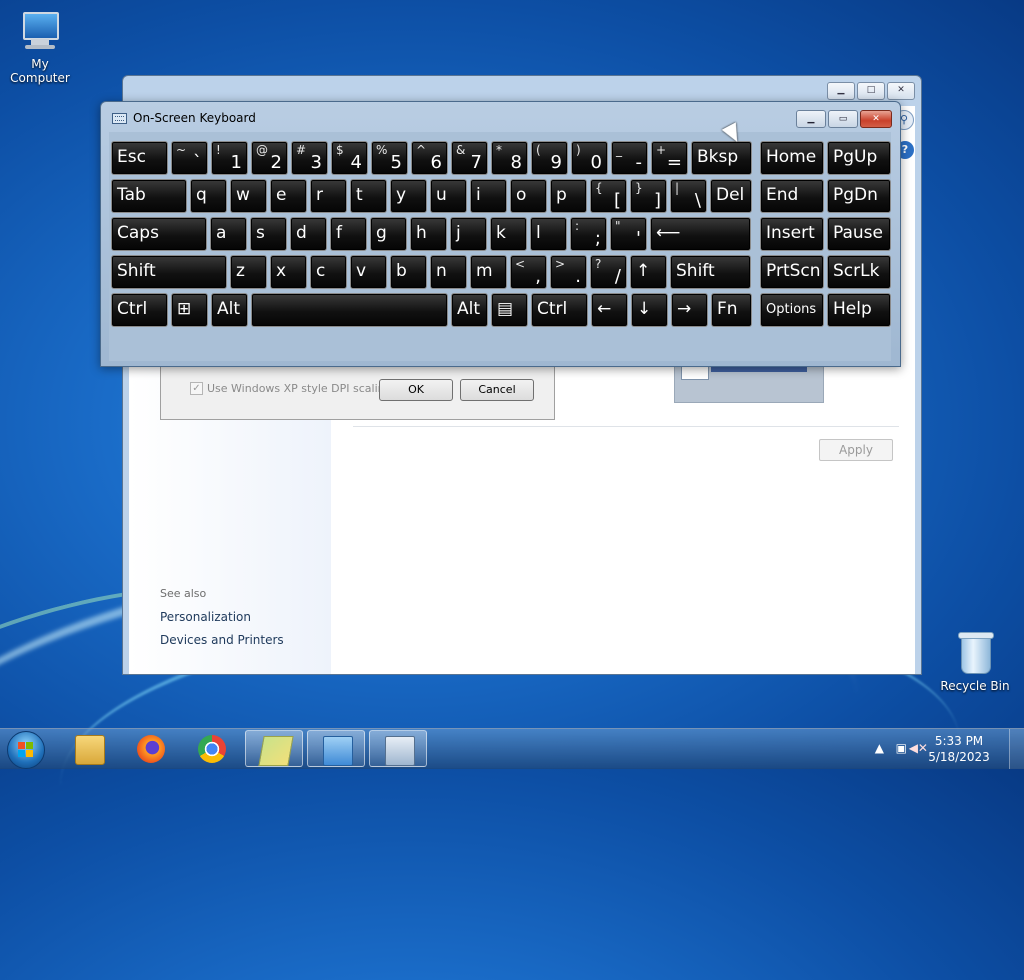 This screenshot has width=1024, height=980. I want to click on close-icon: ✕, so click(876, 119).